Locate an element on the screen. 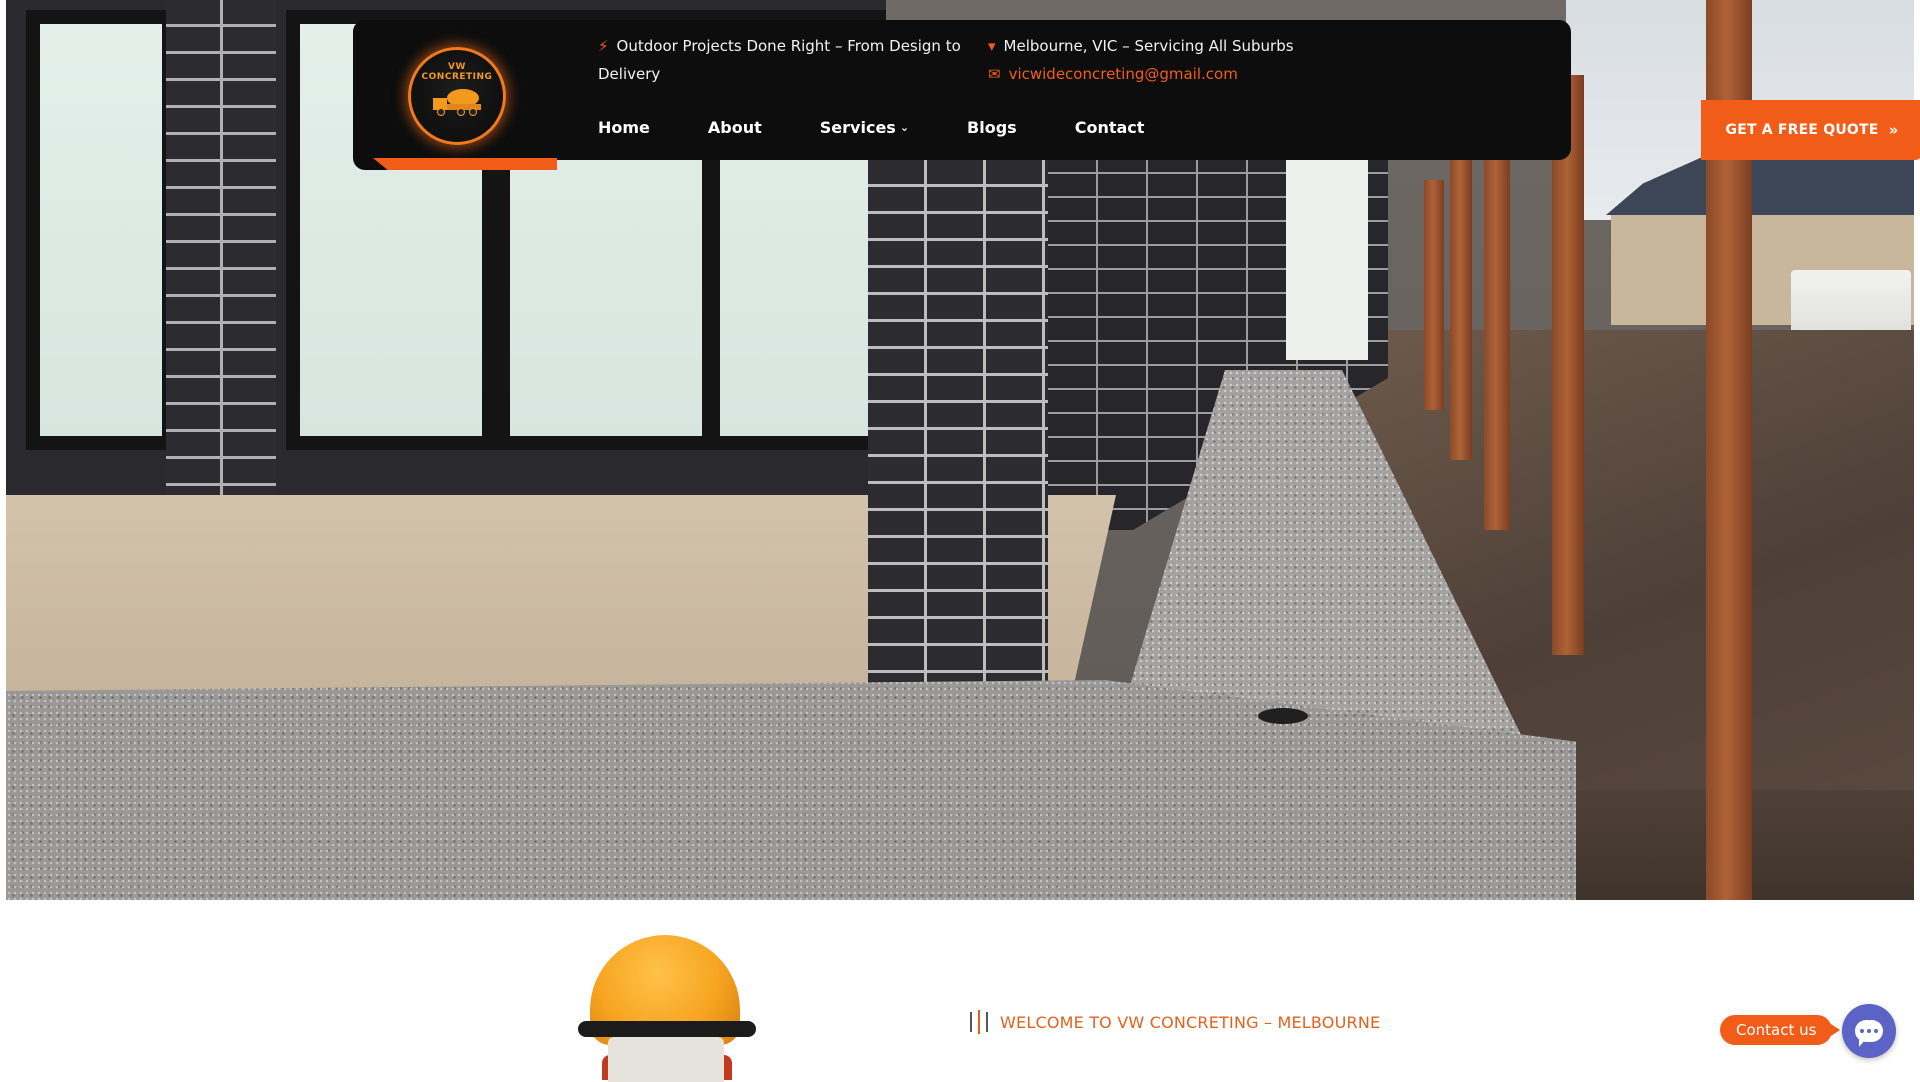 This screenshot has height=1082, width=1920. chat-button is located at coordinates (1869, 1031).